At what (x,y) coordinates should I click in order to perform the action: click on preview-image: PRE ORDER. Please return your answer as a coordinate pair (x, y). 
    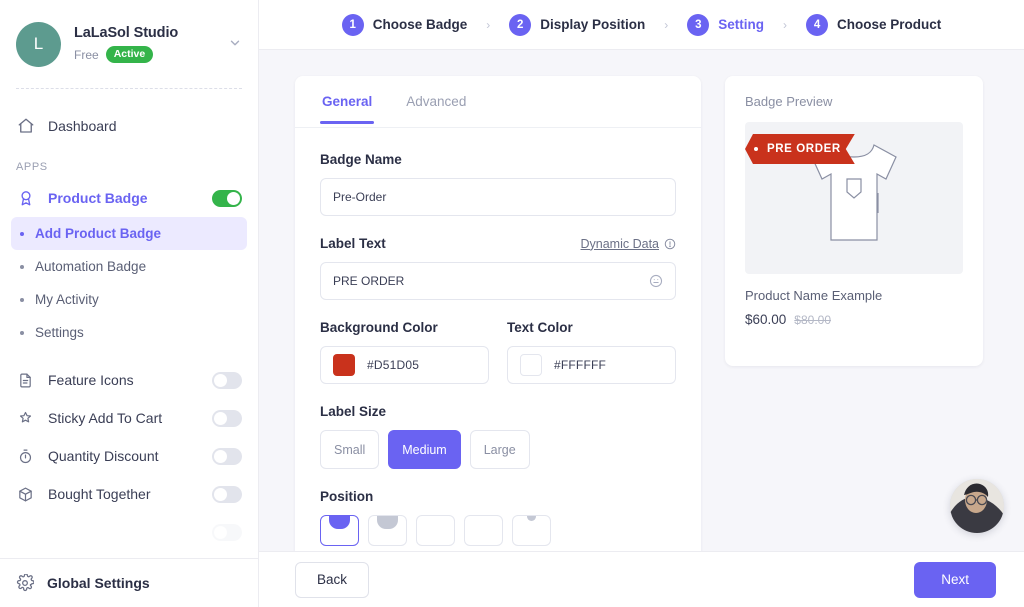
    Looking at the image, I should click on (854, 198).